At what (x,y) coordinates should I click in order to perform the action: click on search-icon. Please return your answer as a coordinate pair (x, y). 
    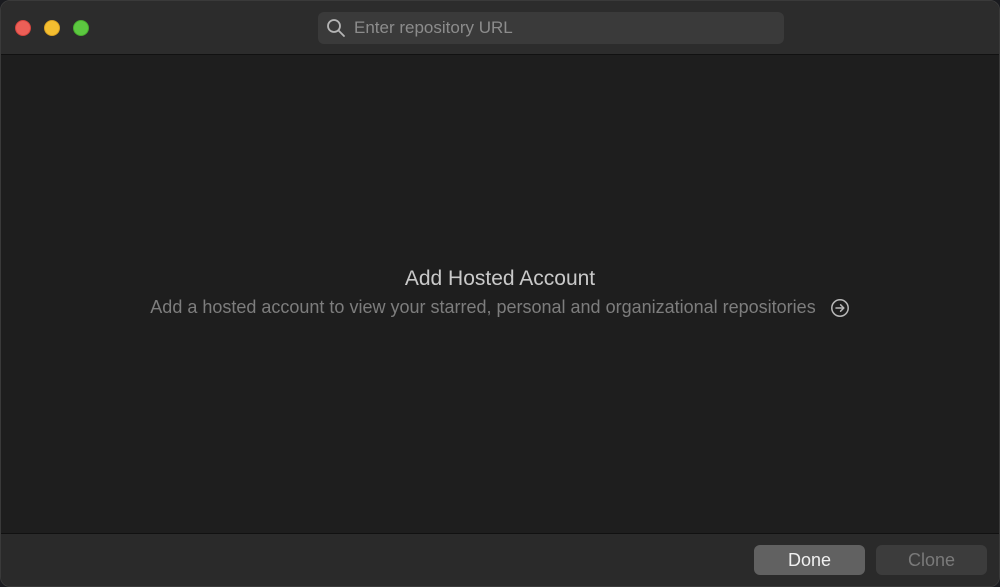
    Looking at the image, I should click on (336, 28).